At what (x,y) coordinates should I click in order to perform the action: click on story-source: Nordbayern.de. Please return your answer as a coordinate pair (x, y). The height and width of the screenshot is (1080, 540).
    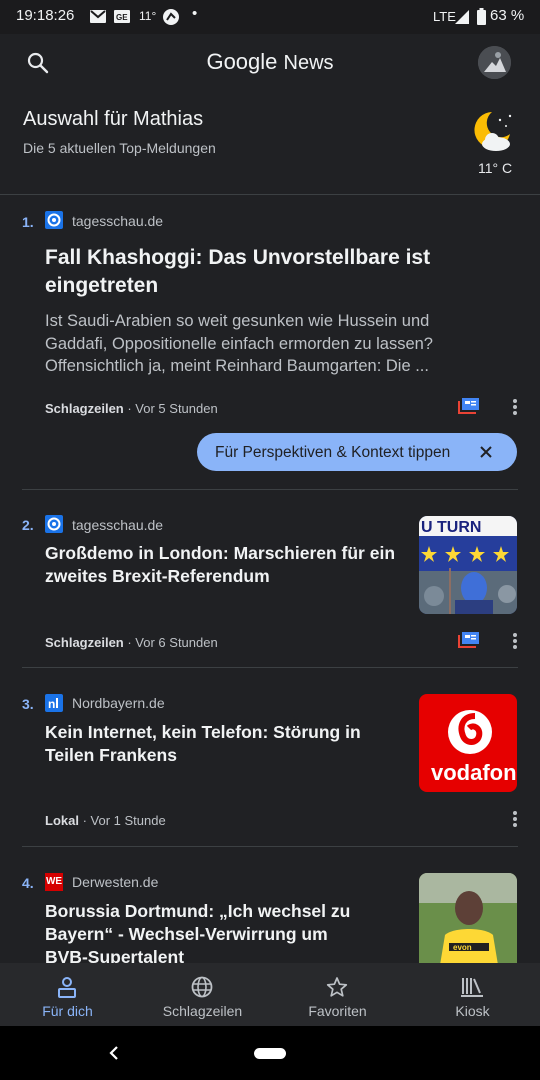
    Looking at the image, I should click on (118, 703).